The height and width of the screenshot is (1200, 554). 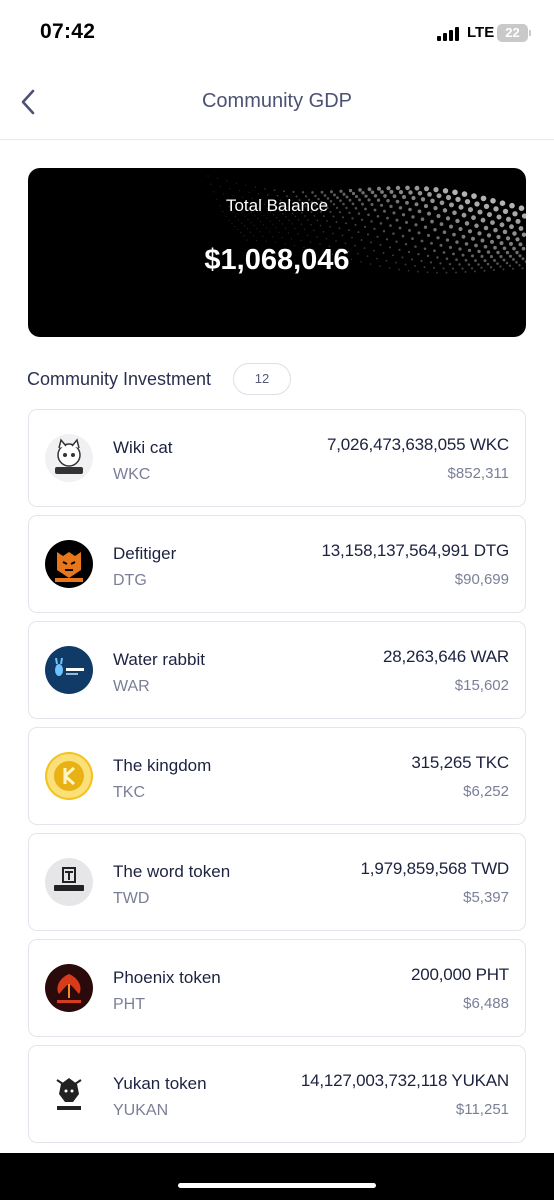 I want to click on token-amount: 1,979,859,568 TWD, so click(x=435, y=868).